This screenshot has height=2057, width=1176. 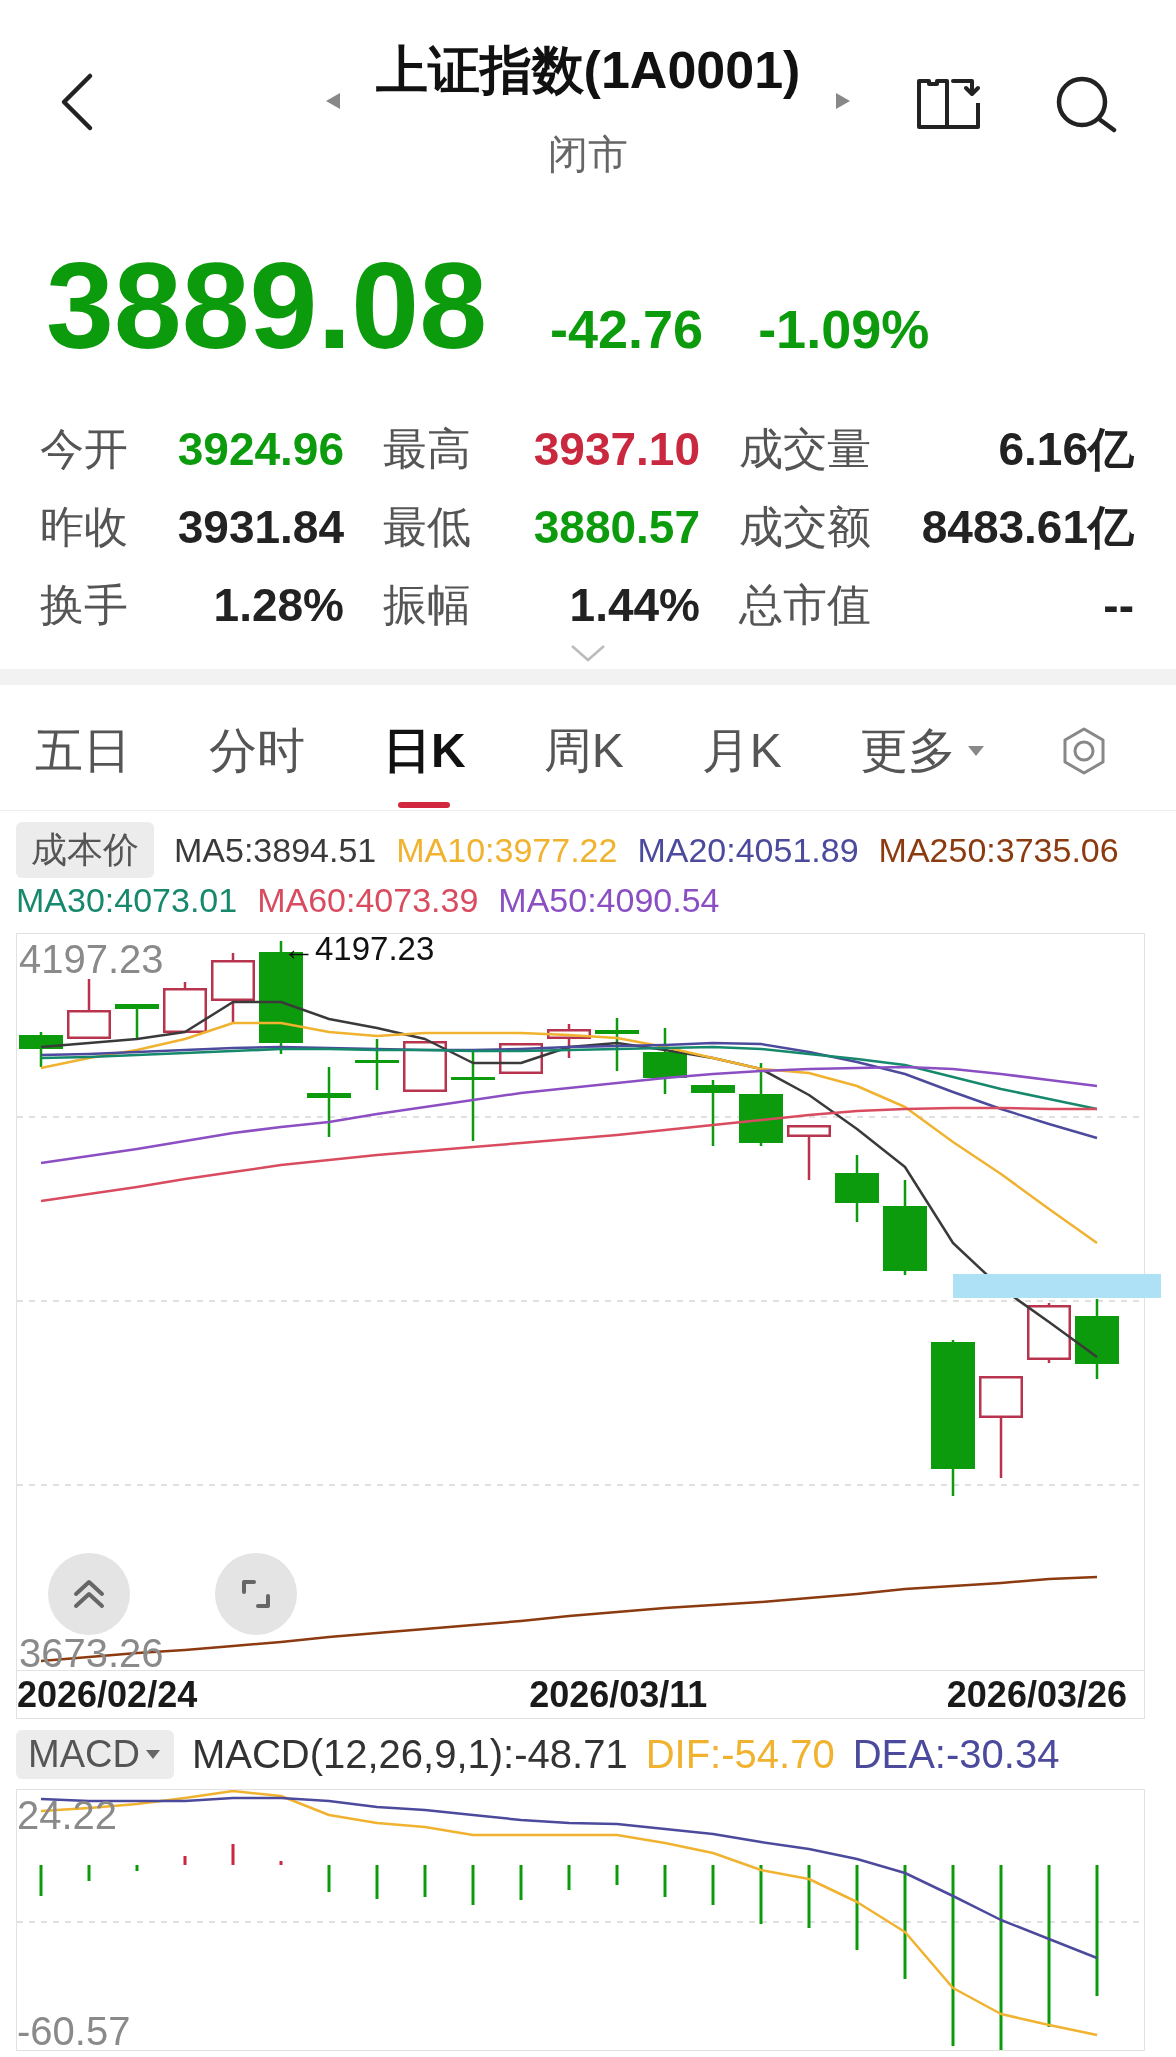 What do you see at coordinates (85, 850) in the screenshot?
I see `cost-price-button: 成本价` at bounding box center [85, 850].